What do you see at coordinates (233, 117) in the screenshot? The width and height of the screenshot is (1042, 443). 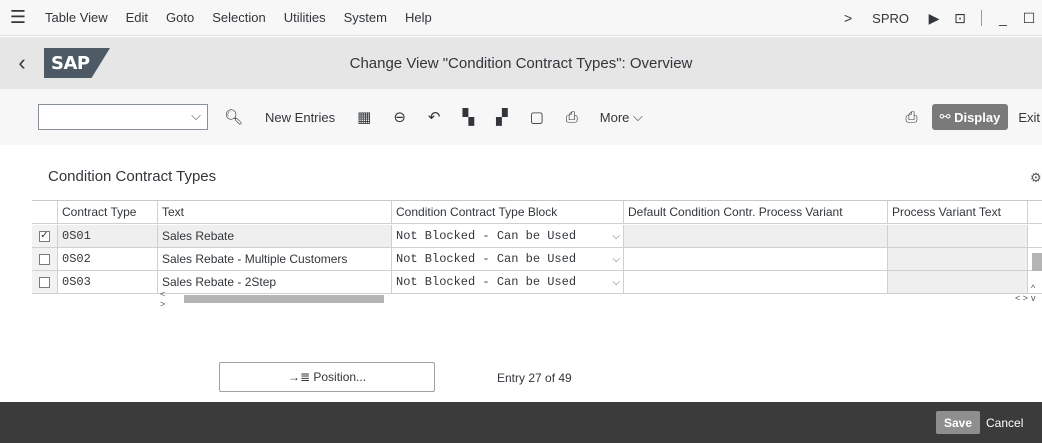 I see `search-icon: 🔍︎` at bounding box center [233, 117].